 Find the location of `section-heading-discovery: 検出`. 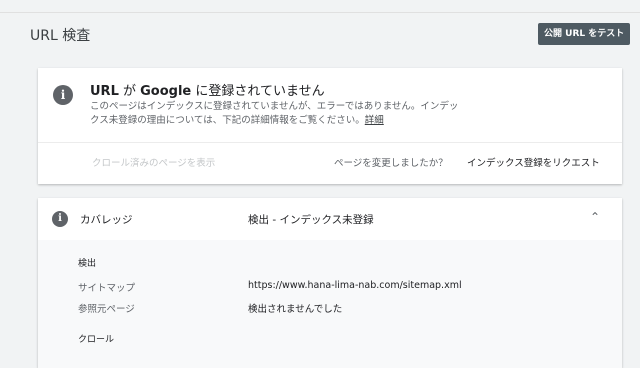

section-heading-discovery: 検出 is located at coordinates (87, 264).